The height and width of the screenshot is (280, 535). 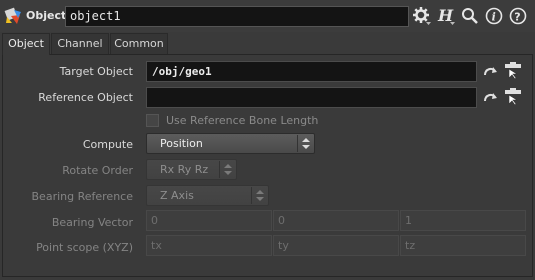 What do you see at coordinates (177, 195) in the screenshot?
I see `bearing-reference-value: Z Axis` at bounding box center [177, 195].